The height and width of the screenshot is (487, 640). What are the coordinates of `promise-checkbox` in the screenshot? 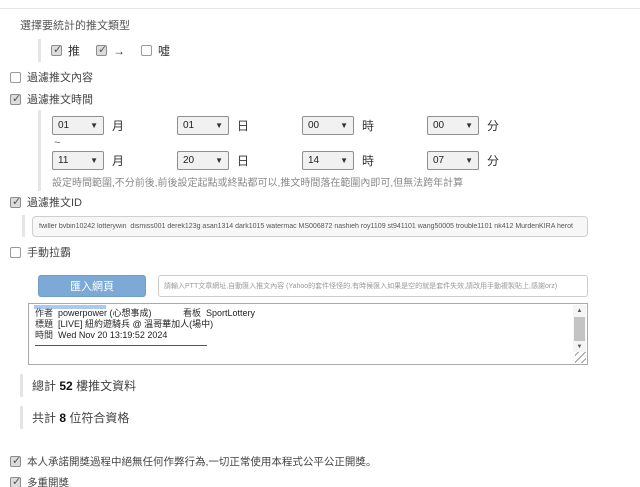 It's located at (15, 460).